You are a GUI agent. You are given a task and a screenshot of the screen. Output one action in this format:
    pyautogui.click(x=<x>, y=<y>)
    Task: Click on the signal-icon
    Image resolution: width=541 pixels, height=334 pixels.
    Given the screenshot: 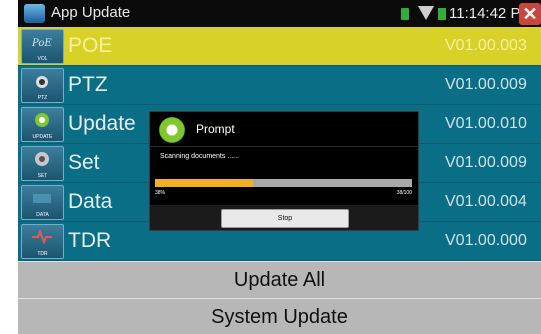 What is the action you would take?
    pyautogui.click(x=442, y=14)
    